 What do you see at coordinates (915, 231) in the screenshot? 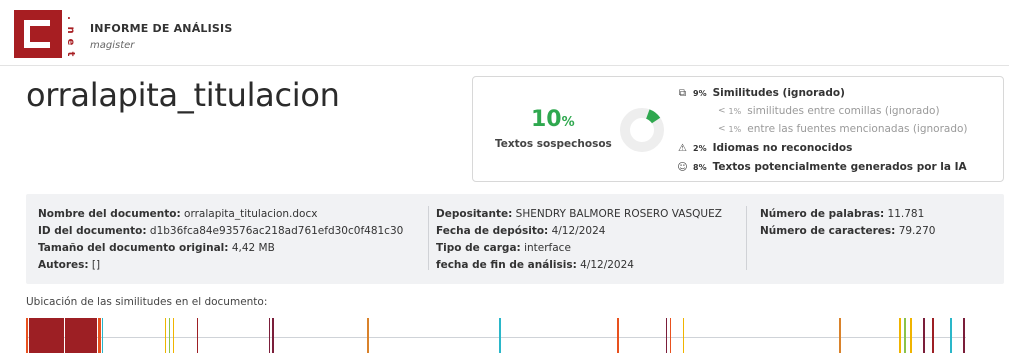
I see `info-value: 79.270` at bounding box center [915, 231].